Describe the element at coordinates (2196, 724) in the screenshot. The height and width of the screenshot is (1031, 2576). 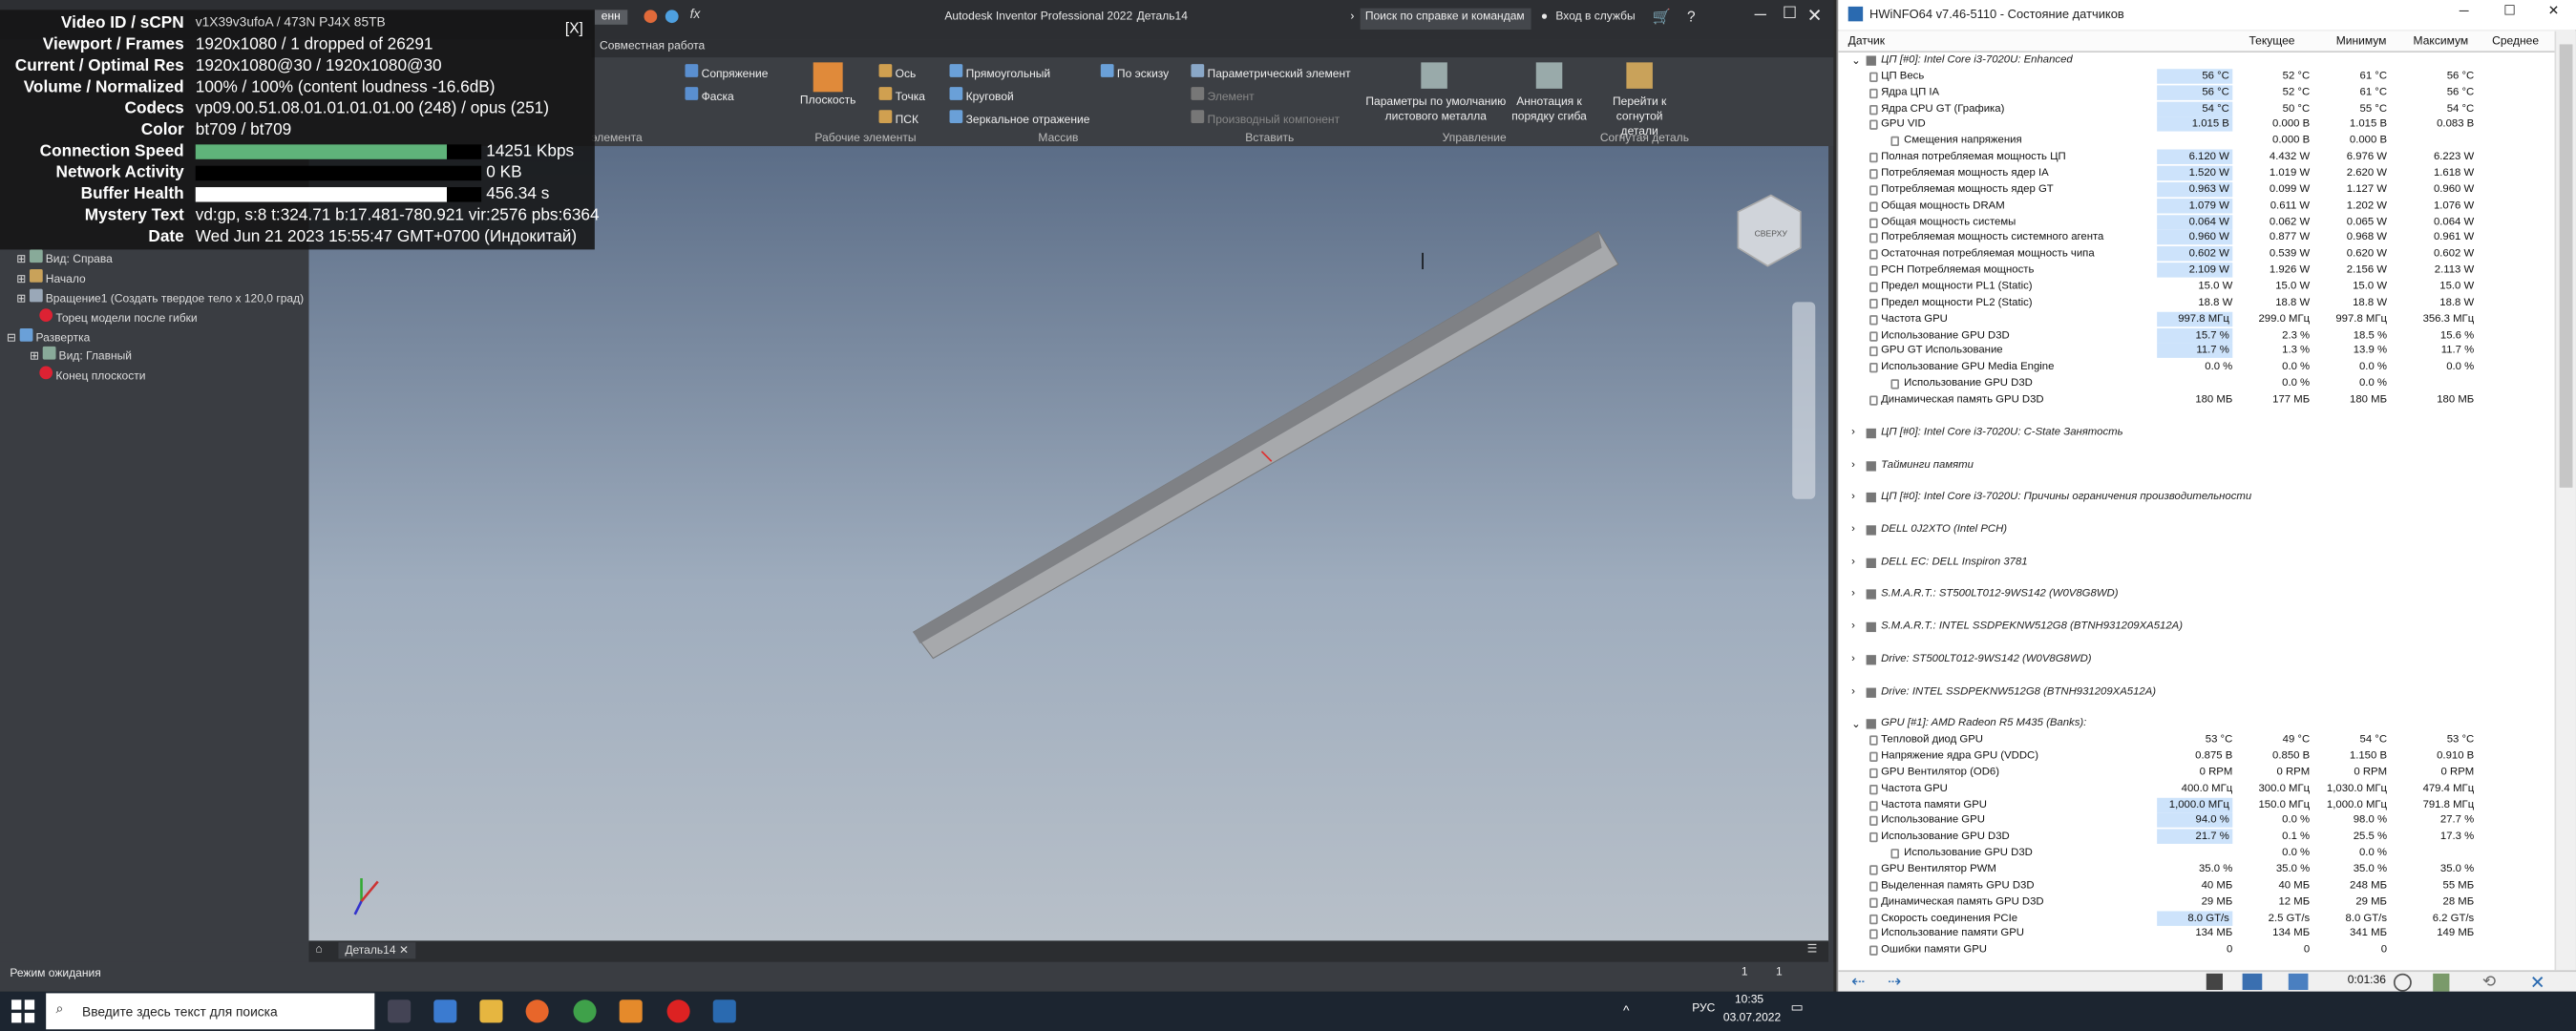
I see `sensor-group-row: ⌄ GPU [#1]: AMD Radeon R5 M435 (Banks):` at that location.